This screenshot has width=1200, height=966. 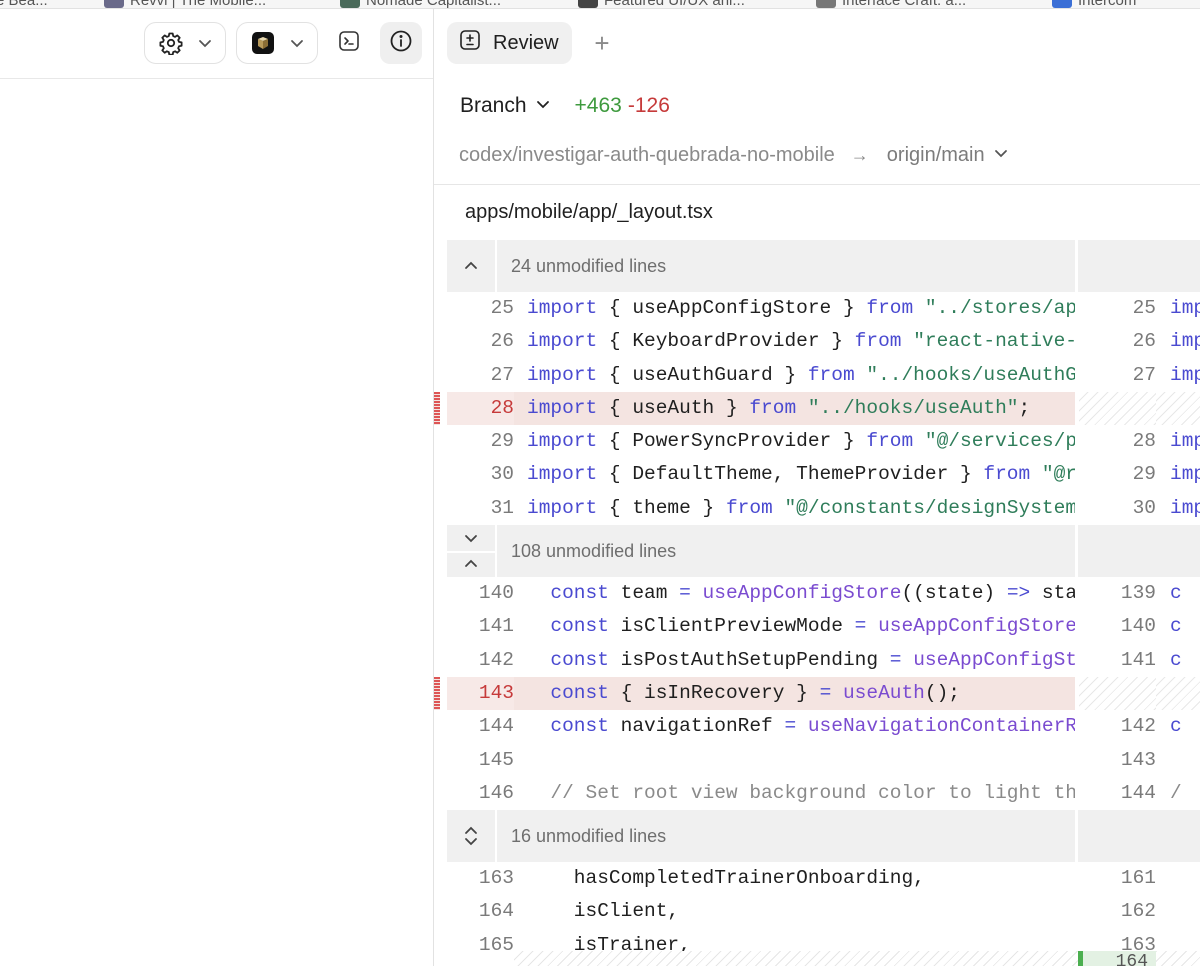 What do you see at coordinates (817, 551) in the screenshot?
I see `collapsed-hunk: 108 unmodified lines` at bounding box center [817, 551].